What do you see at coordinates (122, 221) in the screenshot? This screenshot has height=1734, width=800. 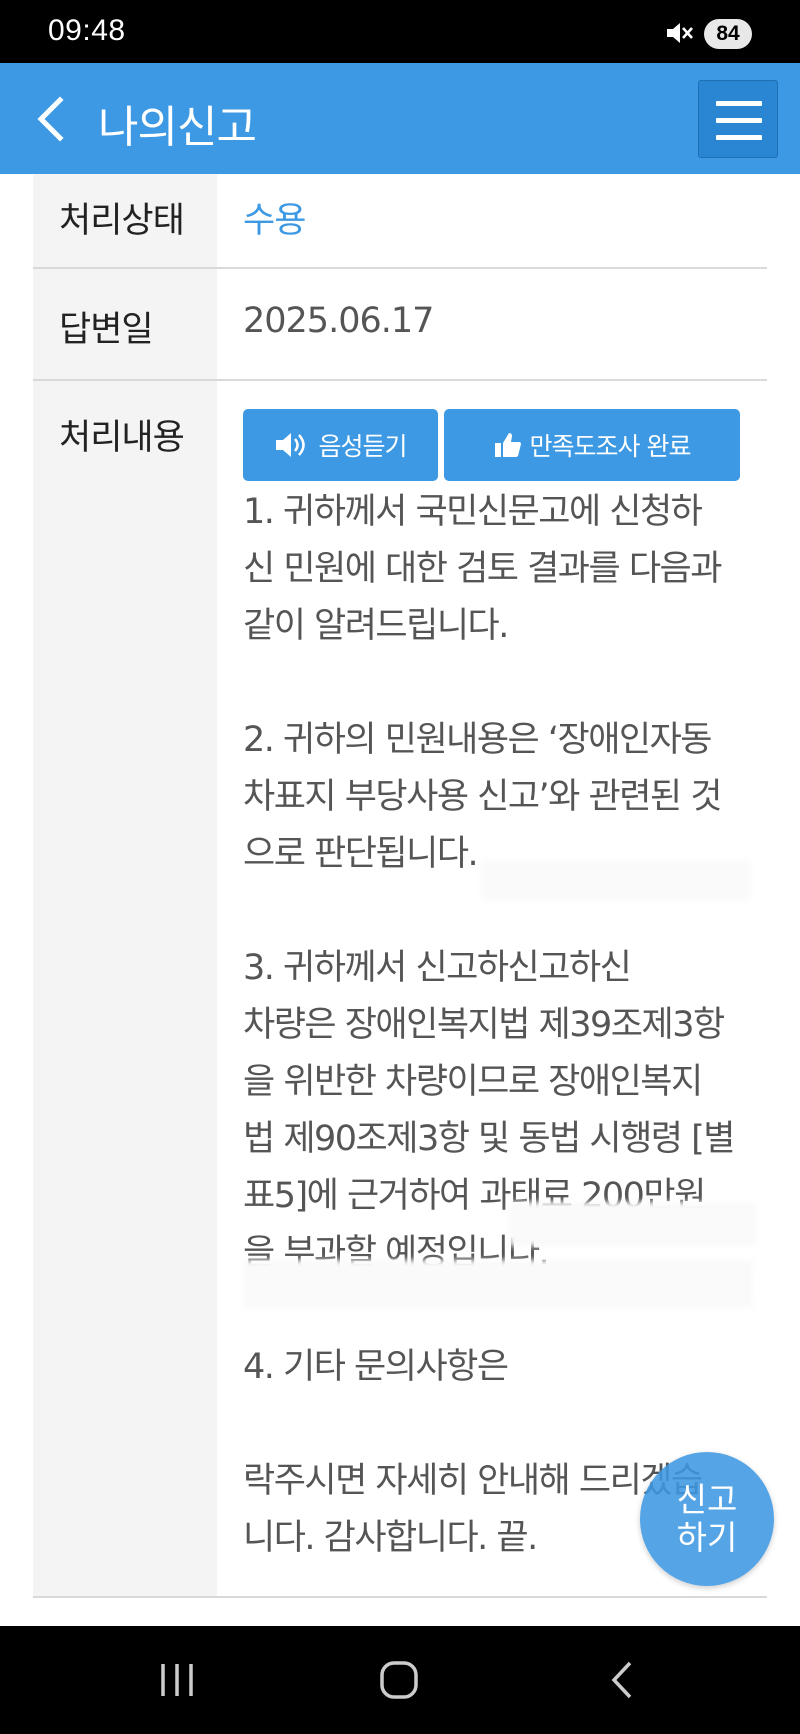 I see `status-label: 처리상태` at bounding box center [122, 221].